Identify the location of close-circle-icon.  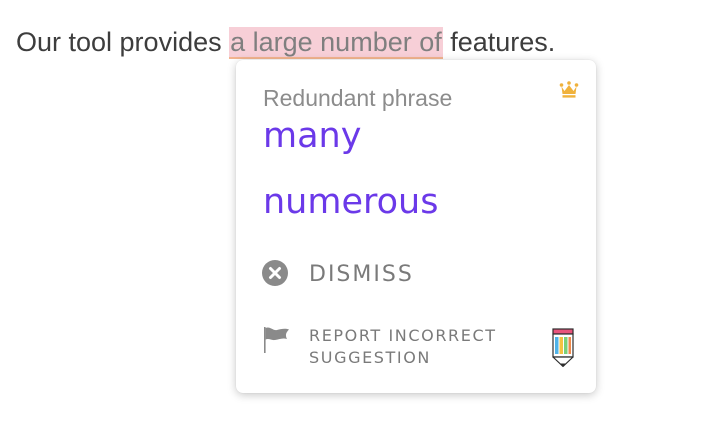
(275, 273).